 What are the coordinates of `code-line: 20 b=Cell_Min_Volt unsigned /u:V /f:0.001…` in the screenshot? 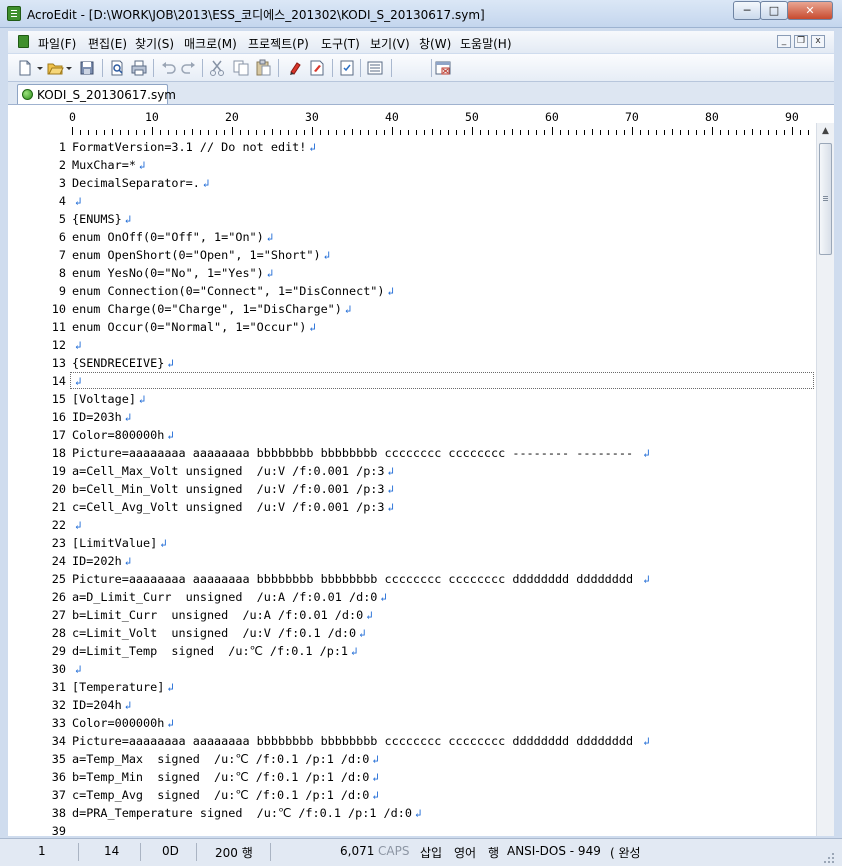 It's located at (411, 489).